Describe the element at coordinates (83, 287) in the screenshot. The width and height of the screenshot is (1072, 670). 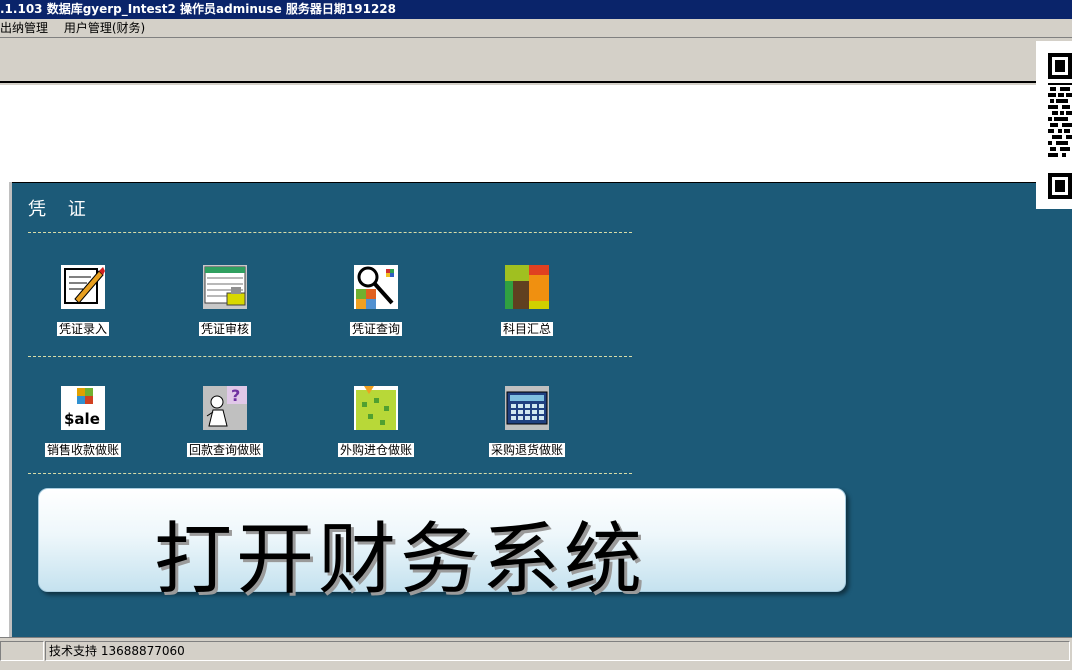
I see `pencil-paper-icon` at that location.